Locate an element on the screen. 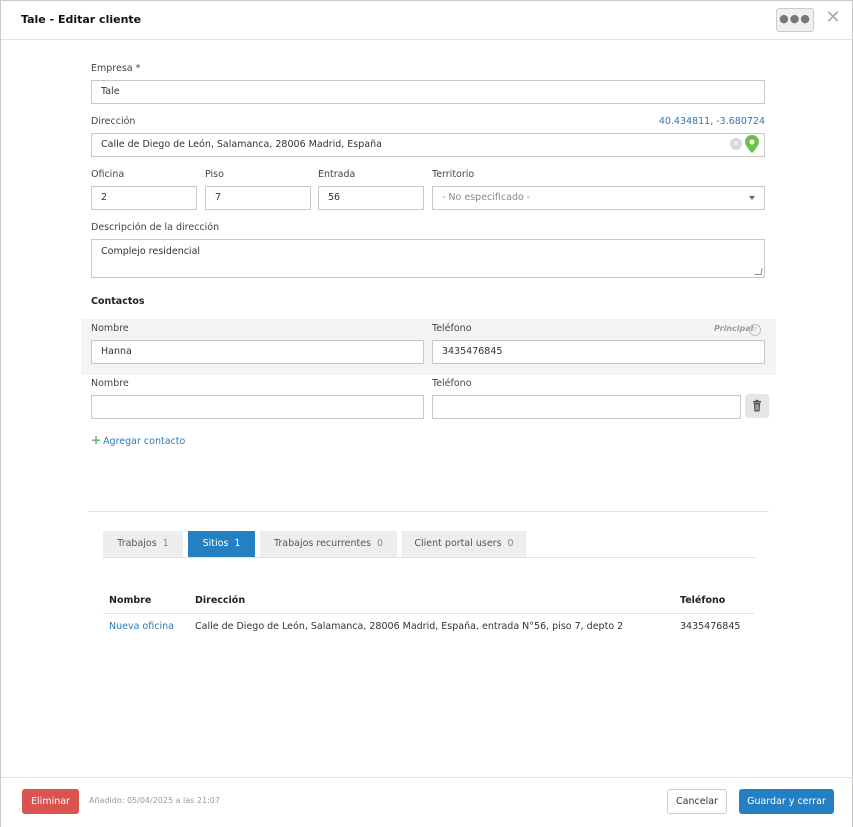  entrada-value: 56 is located at coordinates (334, 197).